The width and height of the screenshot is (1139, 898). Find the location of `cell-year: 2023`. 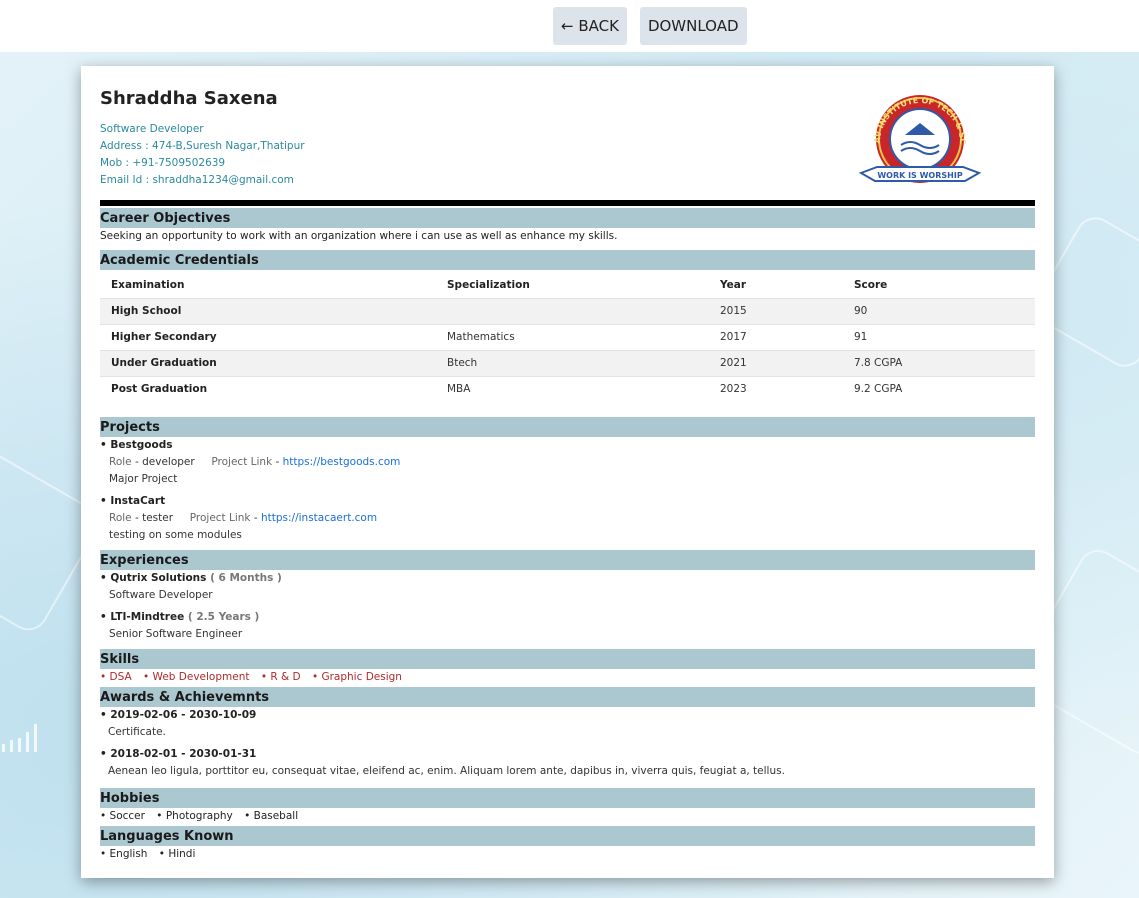

cell-year: 2023 is located at coordinates (776, 388).